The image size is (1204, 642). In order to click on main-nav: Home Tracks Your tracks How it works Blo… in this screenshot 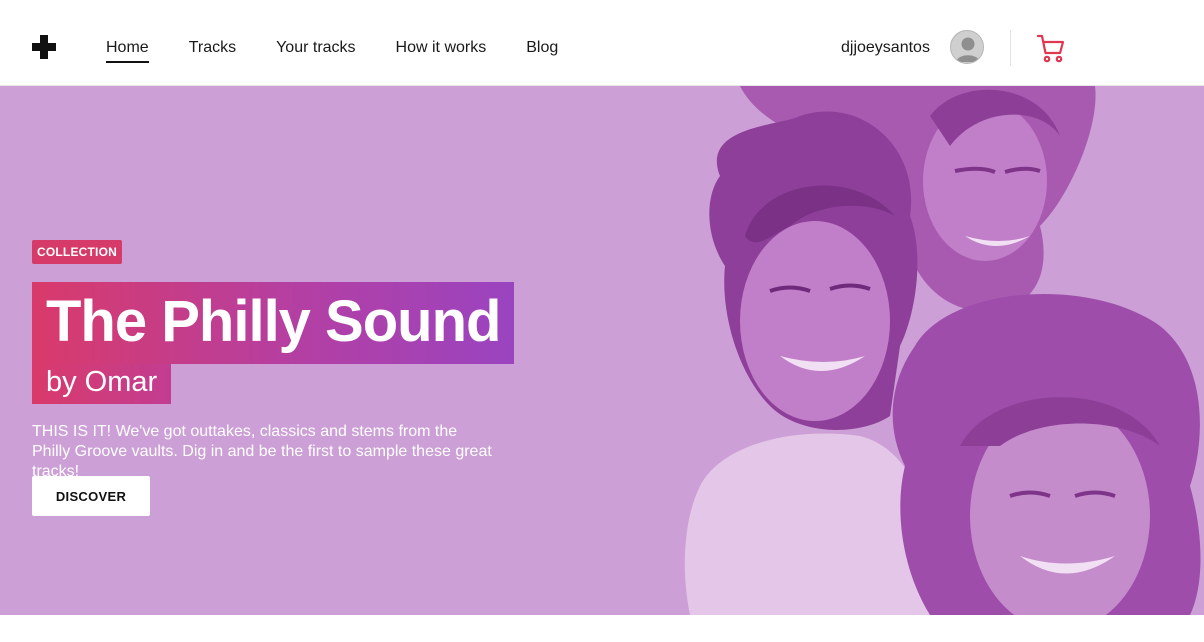, I will do `click(352, 50)`.